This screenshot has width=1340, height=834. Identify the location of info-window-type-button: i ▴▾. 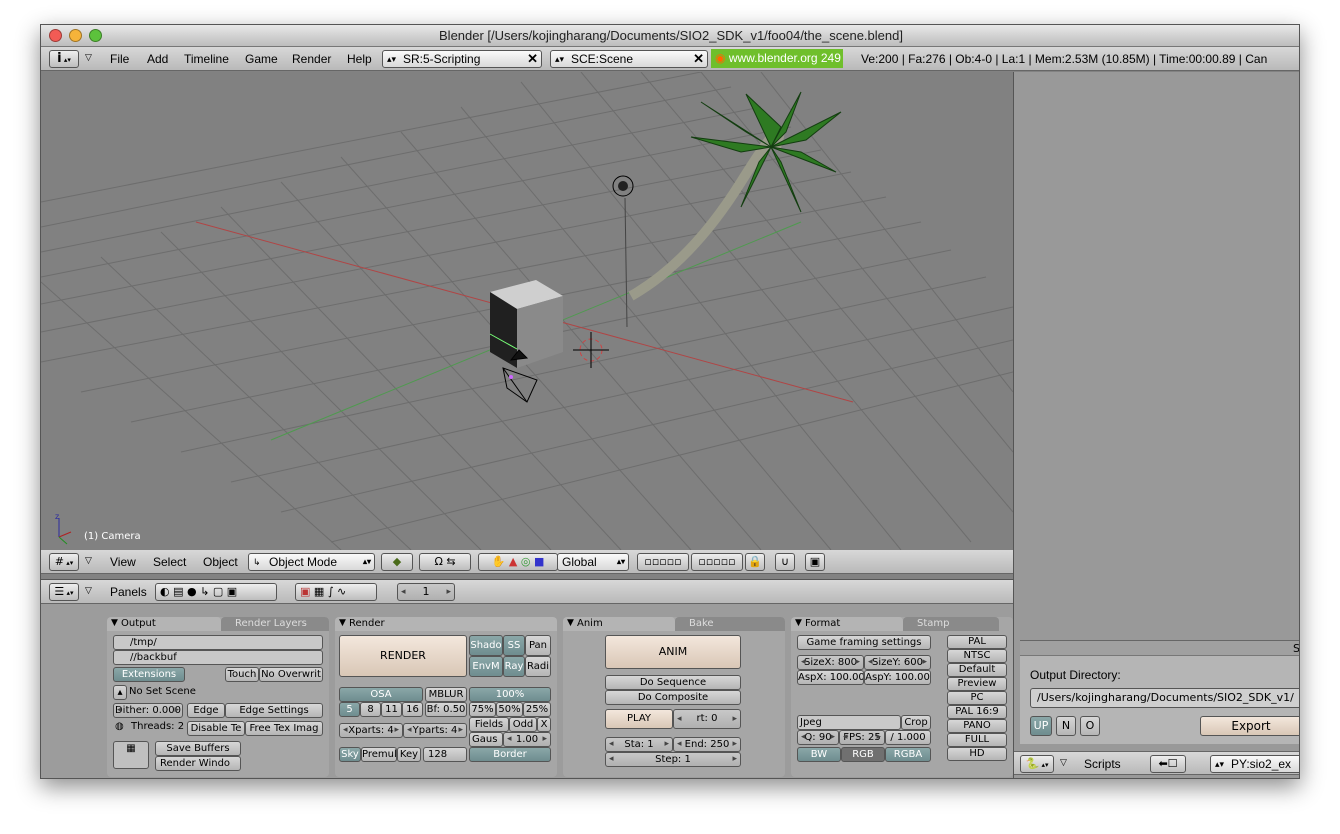
(64, 59).